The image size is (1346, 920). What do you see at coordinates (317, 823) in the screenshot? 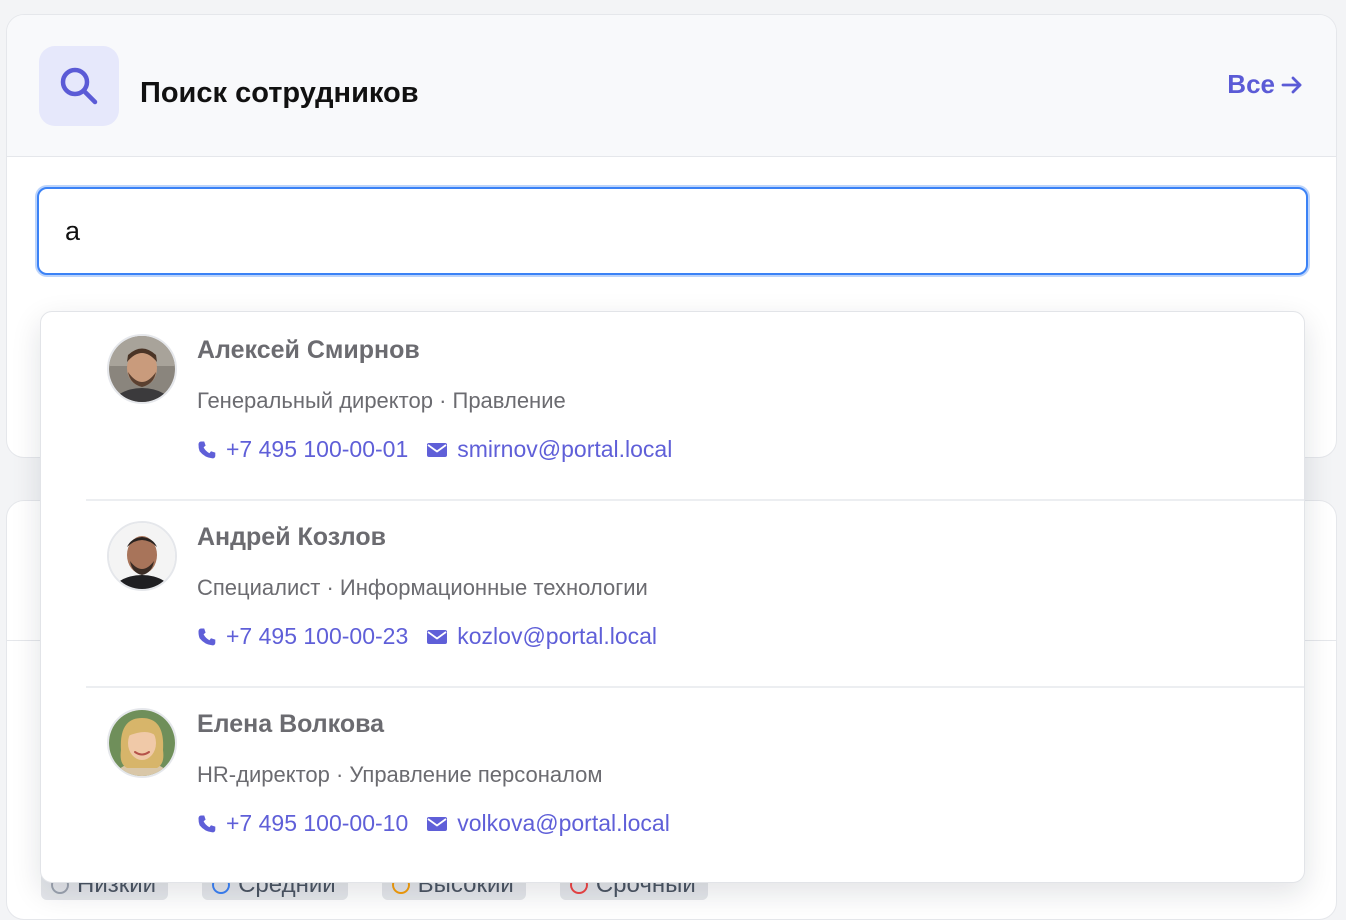
I see `phone-number: +7 495 100-00-10` at bounding box center [317, 823].